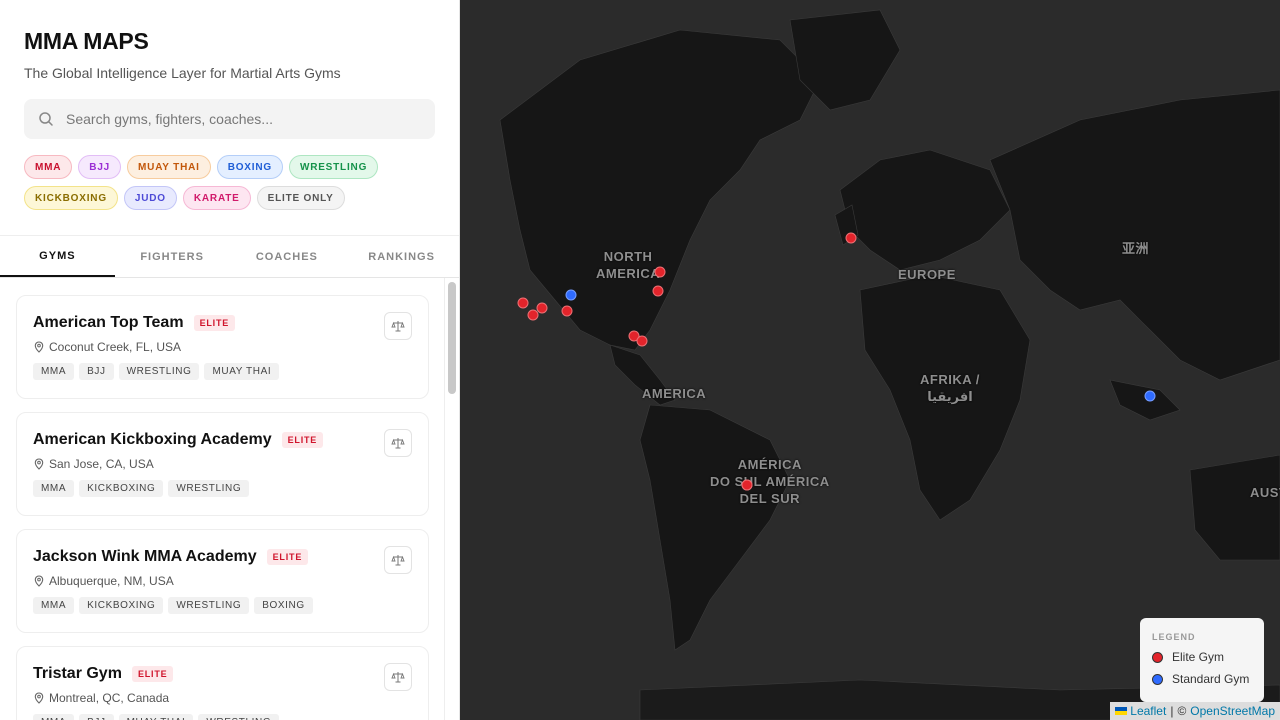 This screenshot has height=720, width=1280. I want to click on ukraine-flag-icon, so click(1121, 711).